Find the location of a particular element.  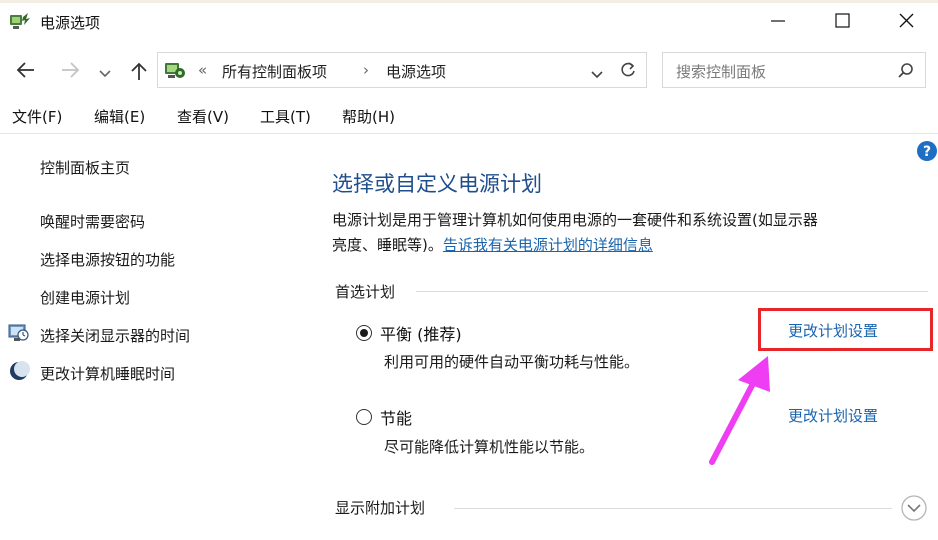

menu-edit: 编辑(E) is located at coordinates (119, 116).